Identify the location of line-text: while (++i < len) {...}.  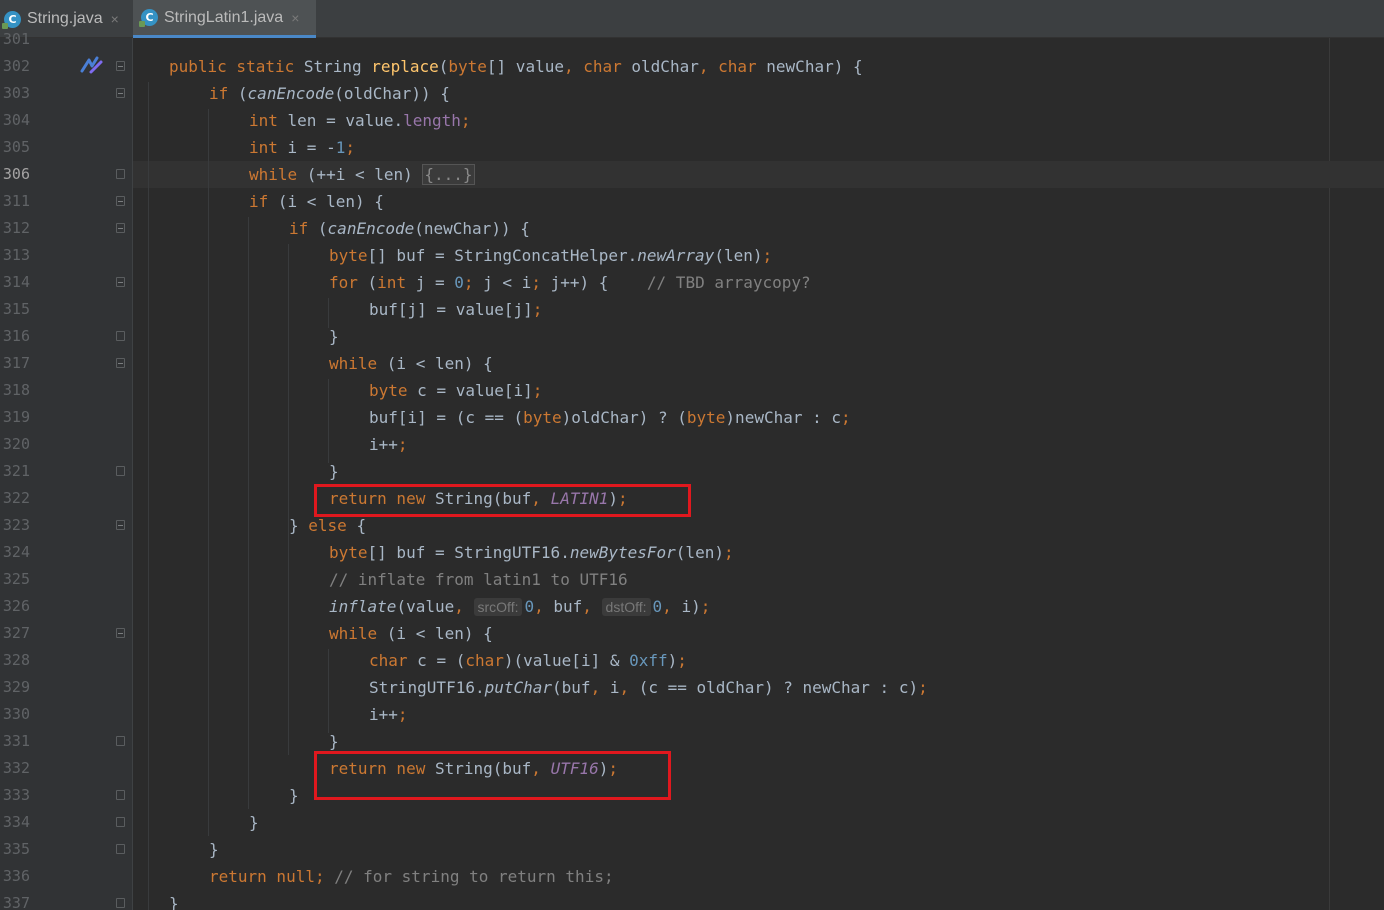
(362, 174).